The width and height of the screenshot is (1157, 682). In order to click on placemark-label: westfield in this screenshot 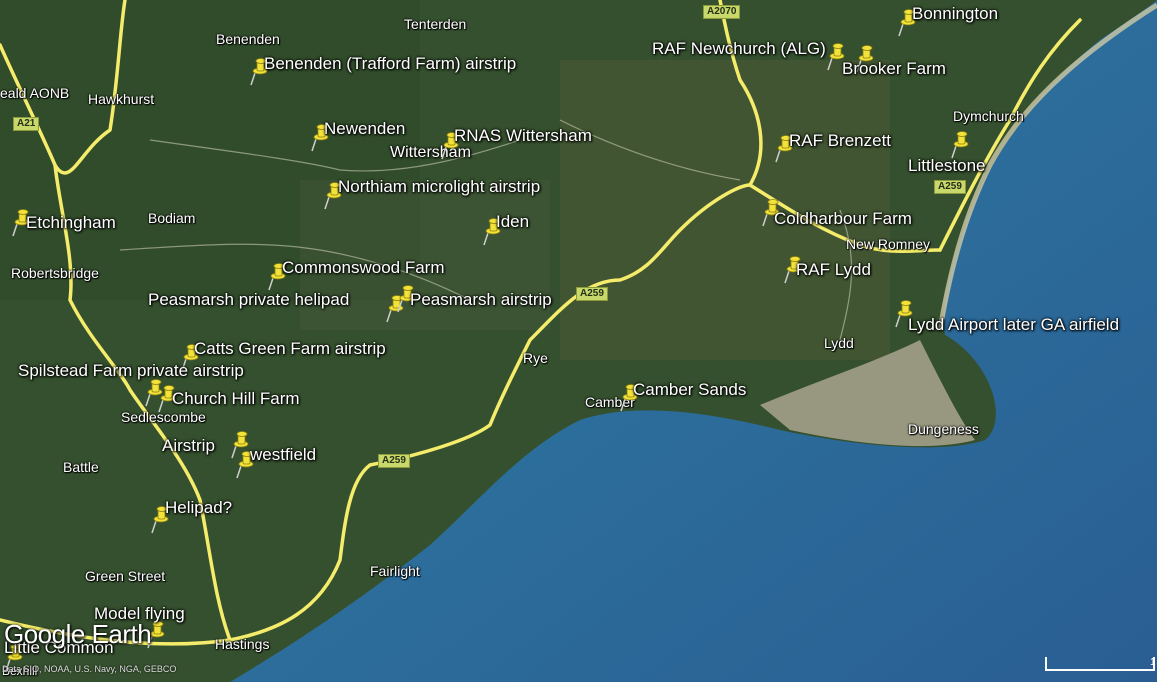, I will do `click(283, 455)`.